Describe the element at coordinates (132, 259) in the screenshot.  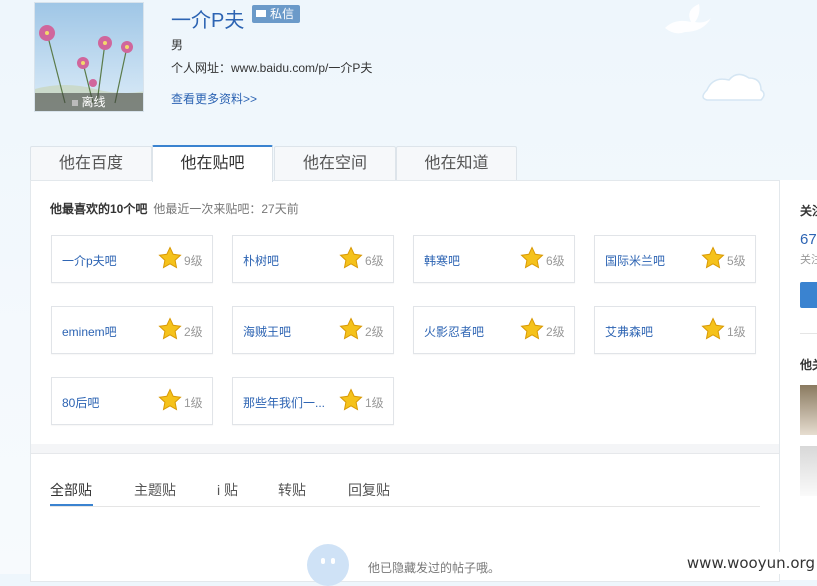
I see `favorite-bar-card: 一介p夫吧 9级` at that location.